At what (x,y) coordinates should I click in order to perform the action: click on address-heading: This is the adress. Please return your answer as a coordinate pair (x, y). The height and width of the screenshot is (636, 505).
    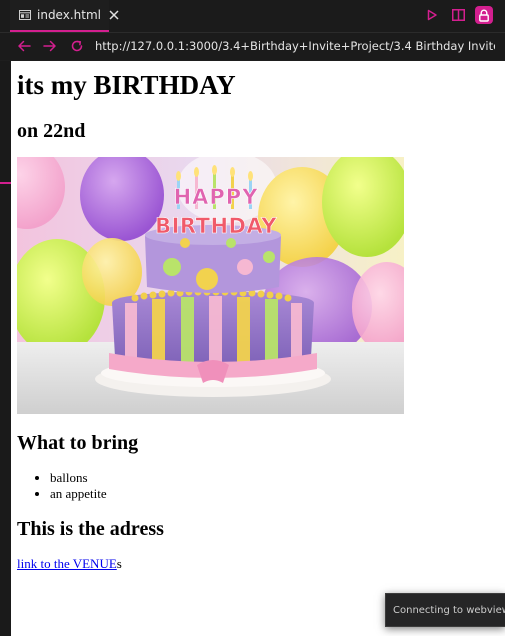
    Looking at the image, I should click on (90, 529).